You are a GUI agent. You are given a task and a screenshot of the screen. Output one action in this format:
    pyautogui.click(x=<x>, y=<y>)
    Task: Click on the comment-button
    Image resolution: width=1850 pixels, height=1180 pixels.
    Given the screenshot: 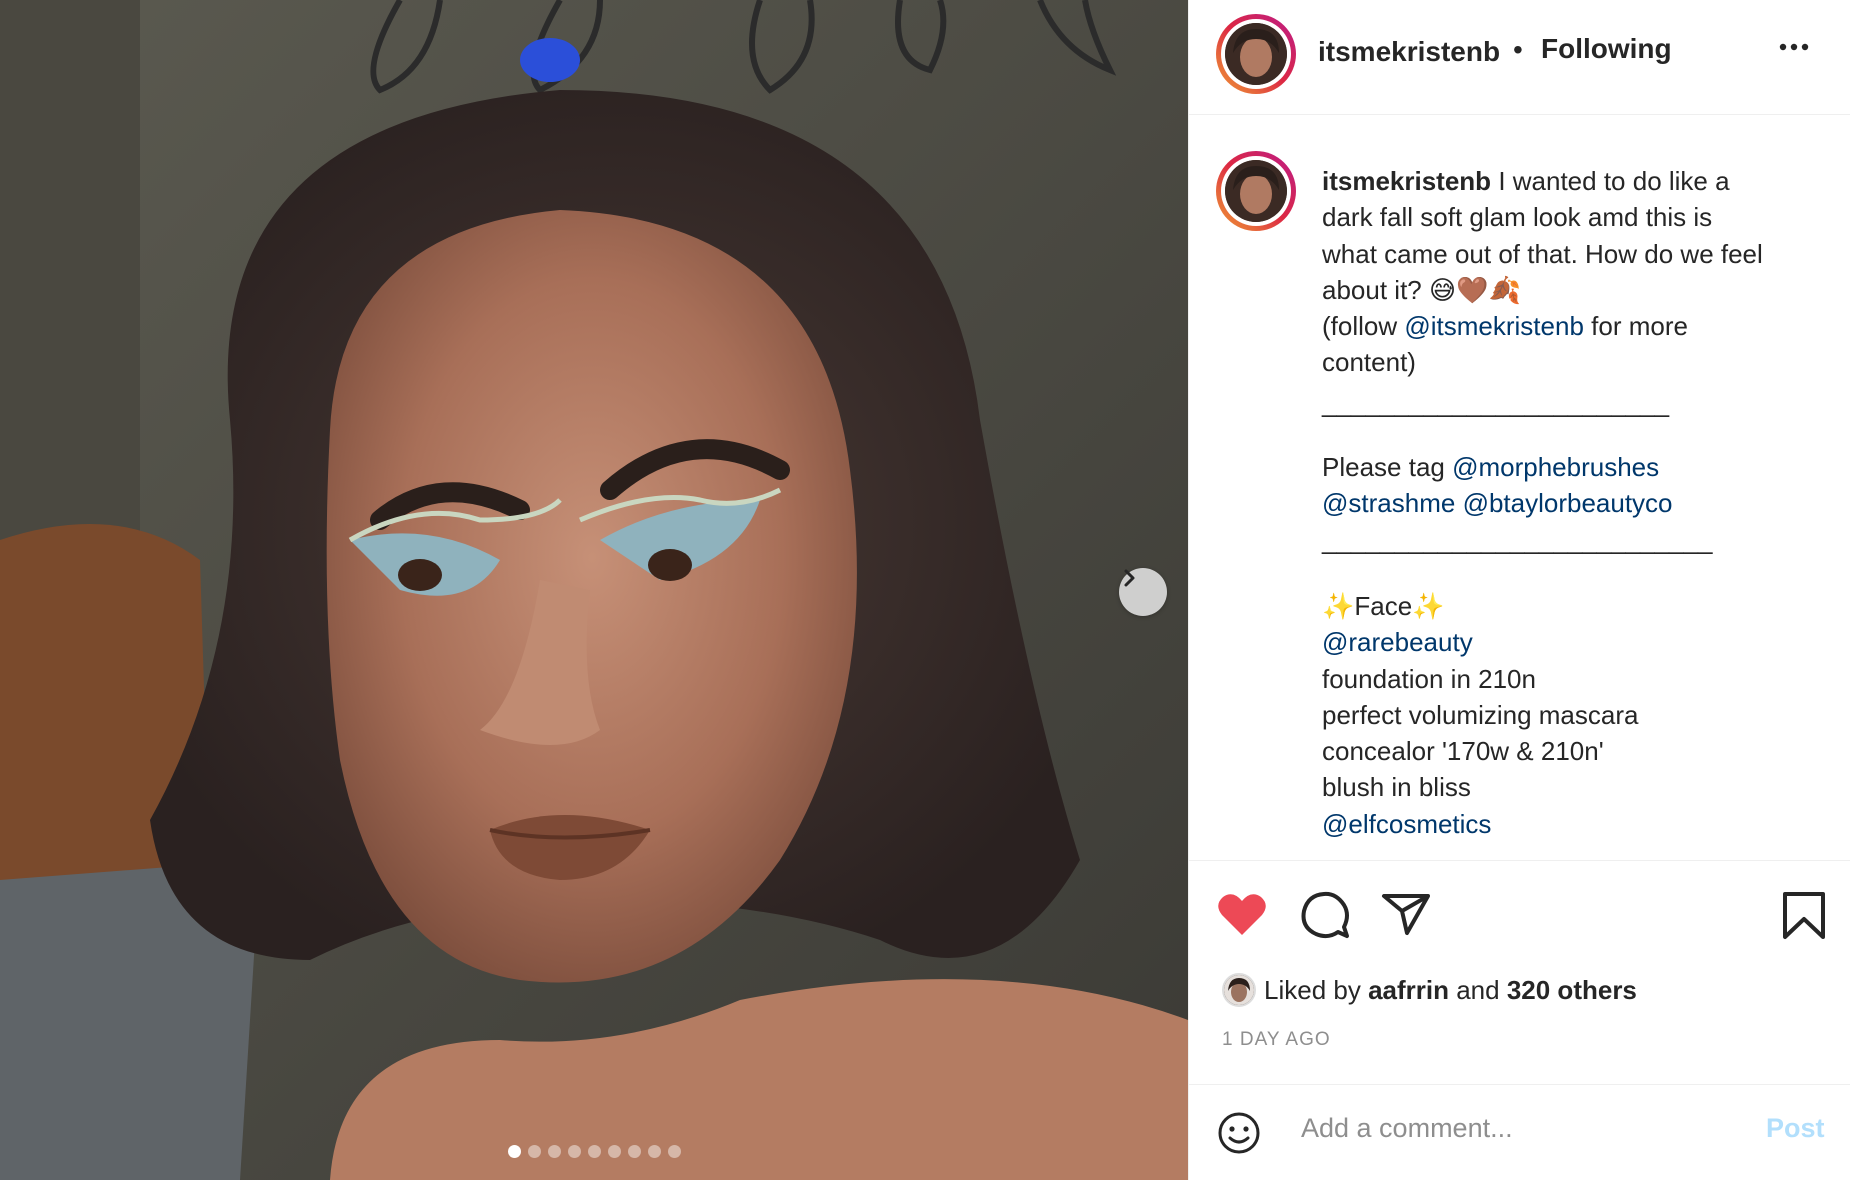 What is the action you would take?
    pyautogui.click(x=1325, y=917)
    